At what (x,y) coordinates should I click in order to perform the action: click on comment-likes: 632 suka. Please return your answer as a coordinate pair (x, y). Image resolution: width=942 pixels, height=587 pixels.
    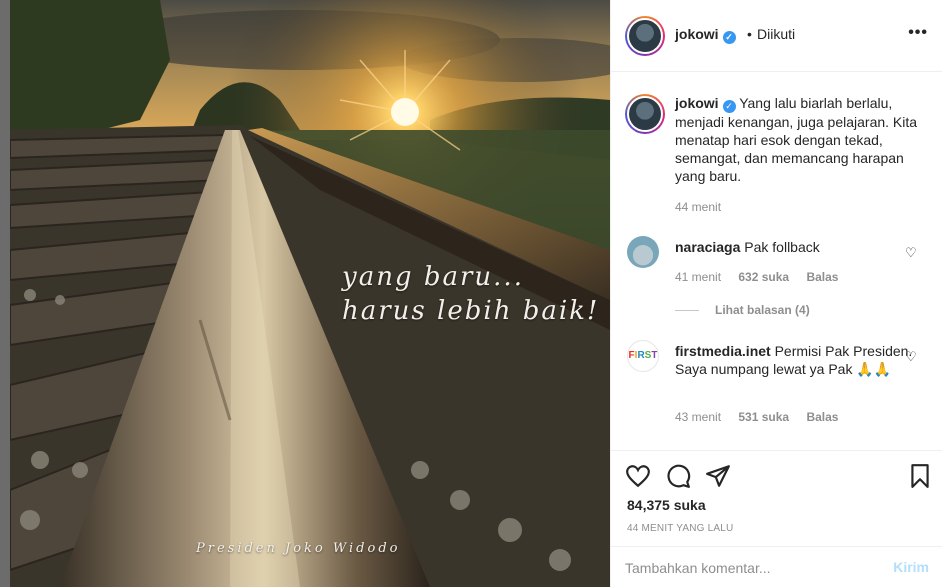
    Looking at the image, I should click on (763, 277).